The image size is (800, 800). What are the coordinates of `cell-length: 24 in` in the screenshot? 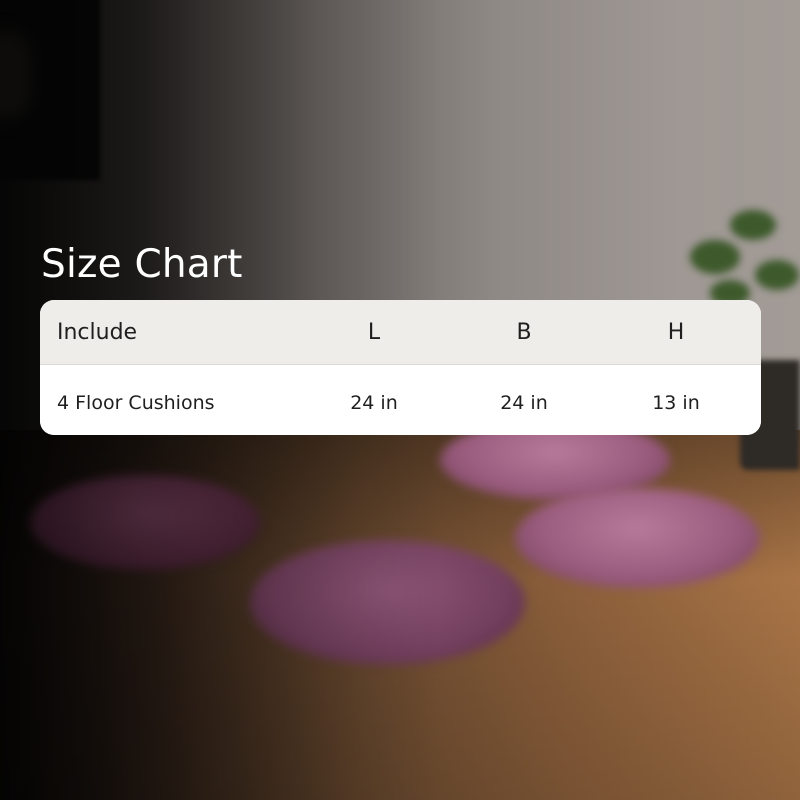 It's located at (374, 403).